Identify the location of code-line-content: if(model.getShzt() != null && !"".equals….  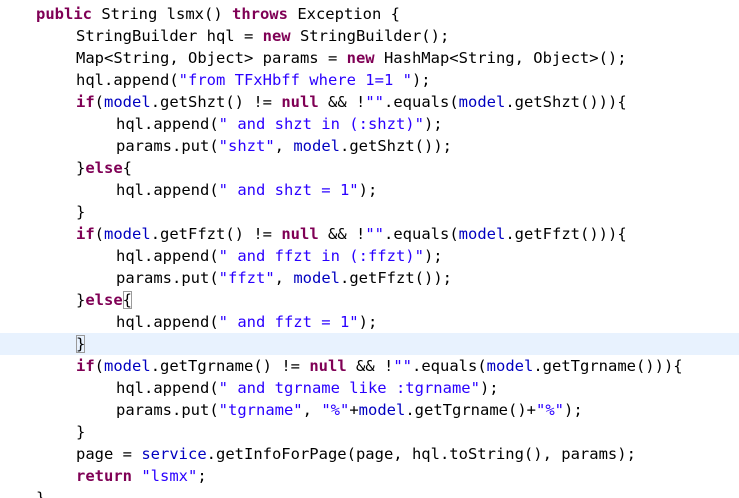
(351, 102).